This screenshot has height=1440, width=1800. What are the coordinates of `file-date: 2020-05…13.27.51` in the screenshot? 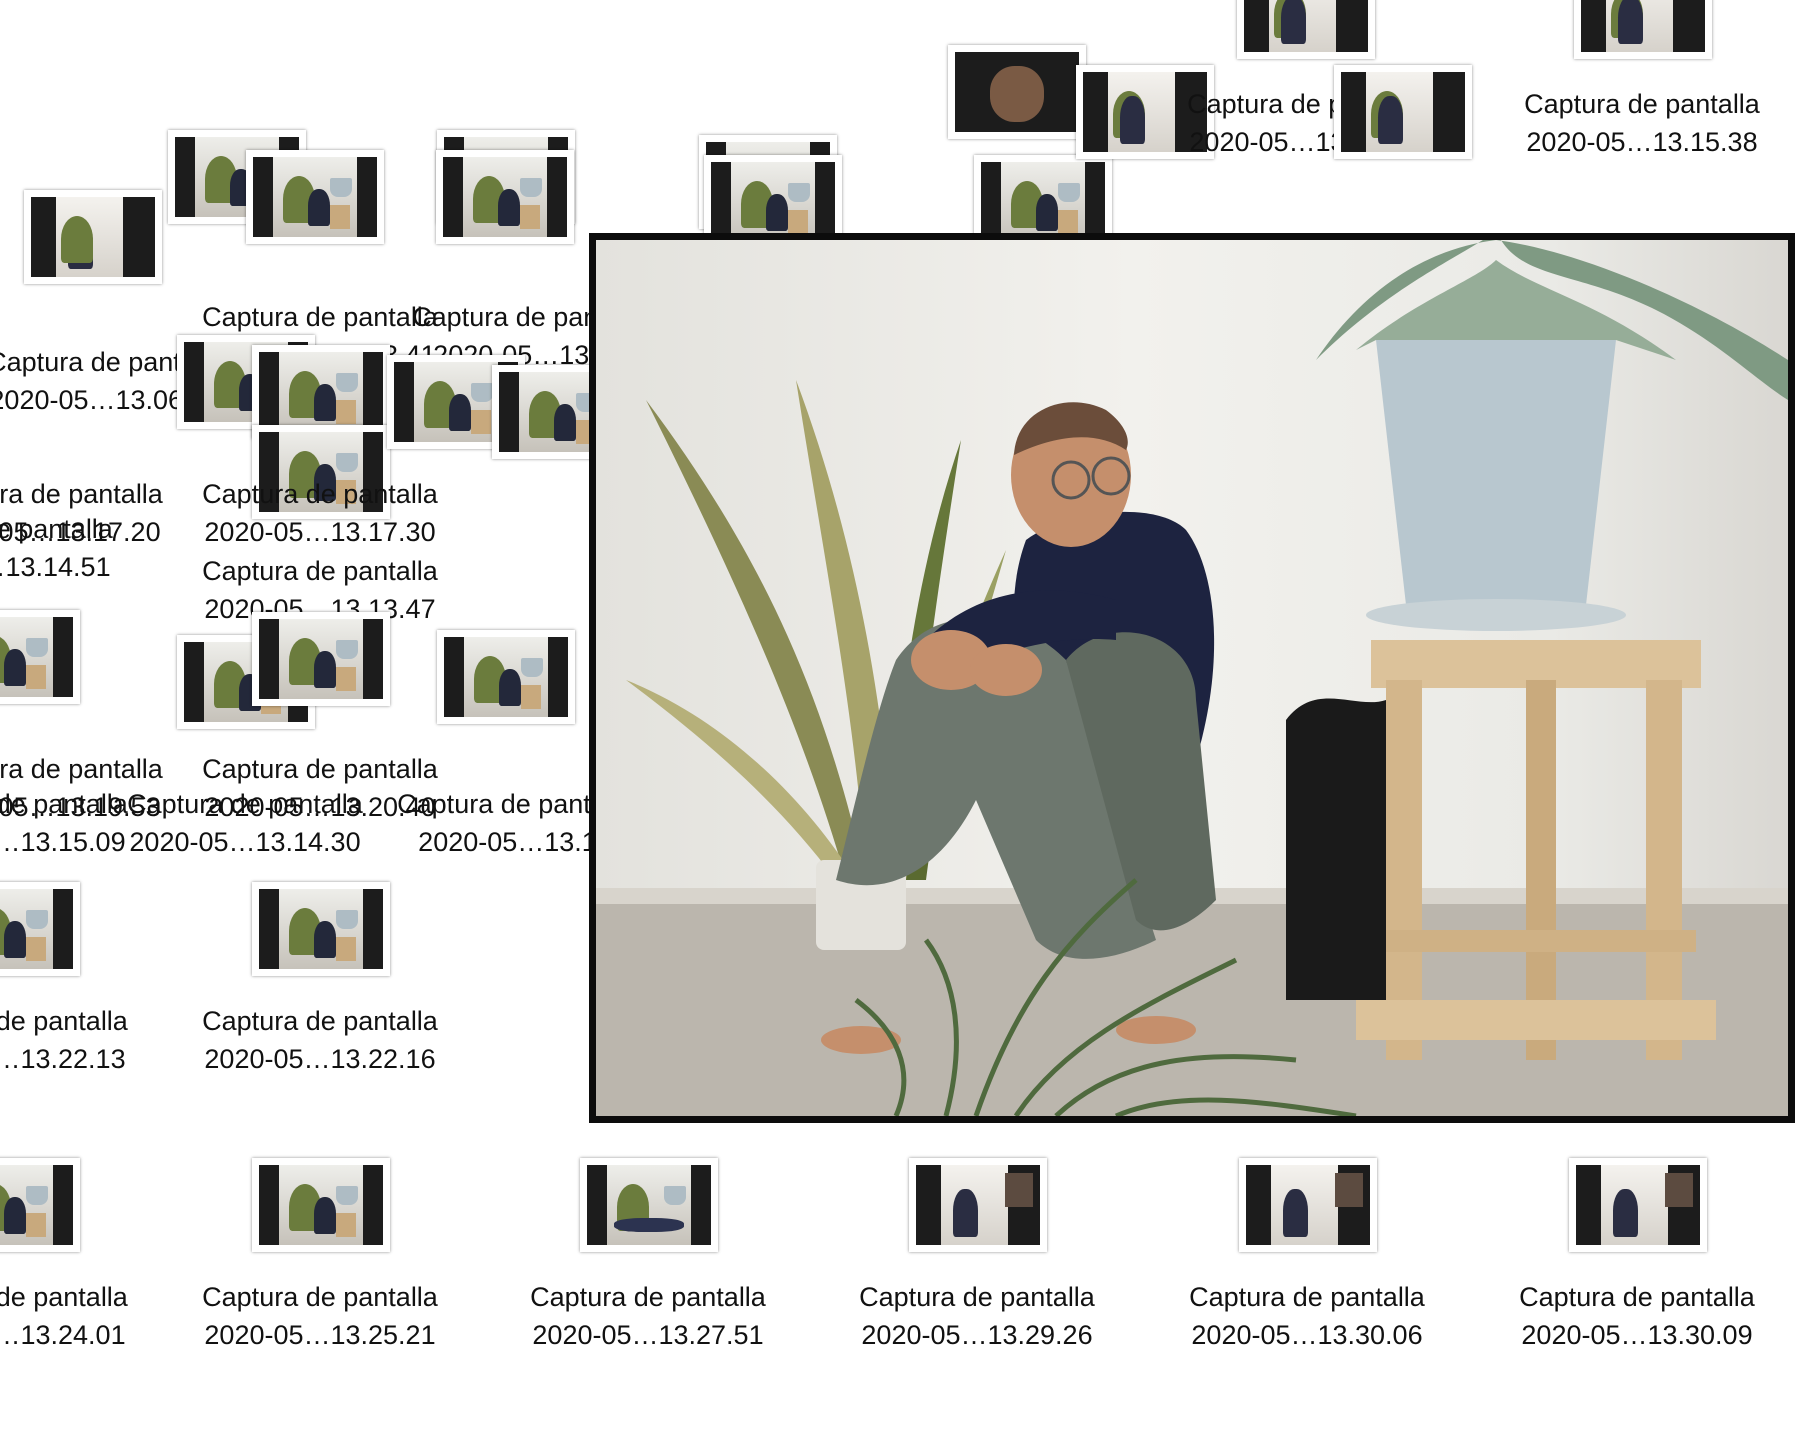 It's located at (648, 1335).